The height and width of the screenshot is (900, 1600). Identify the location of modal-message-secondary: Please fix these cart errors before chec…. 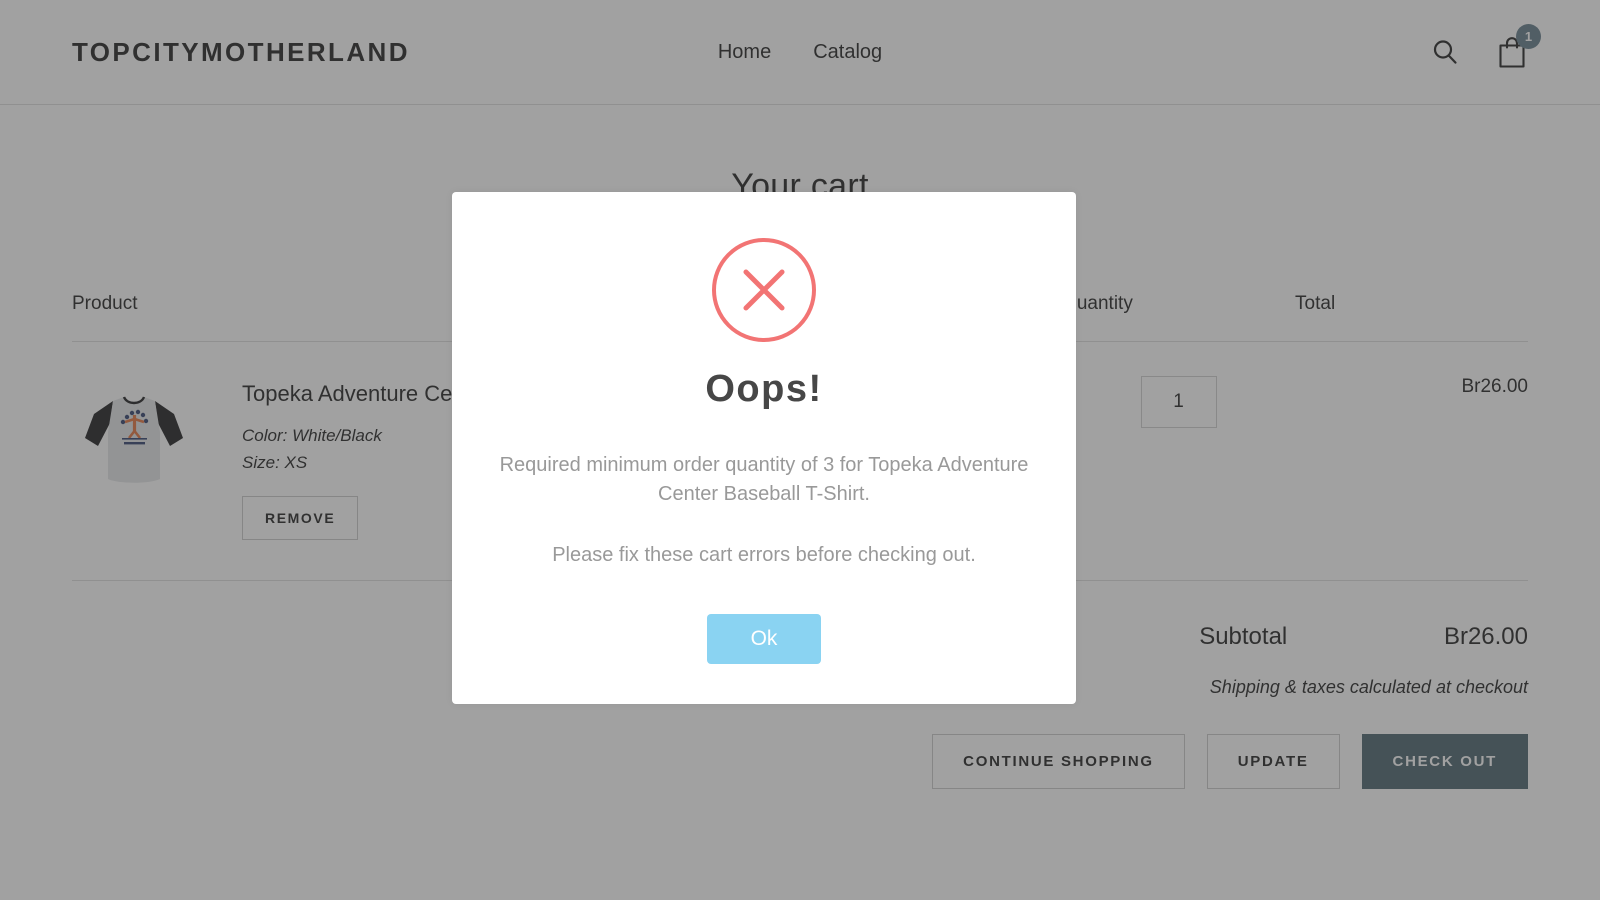
(764, 555).